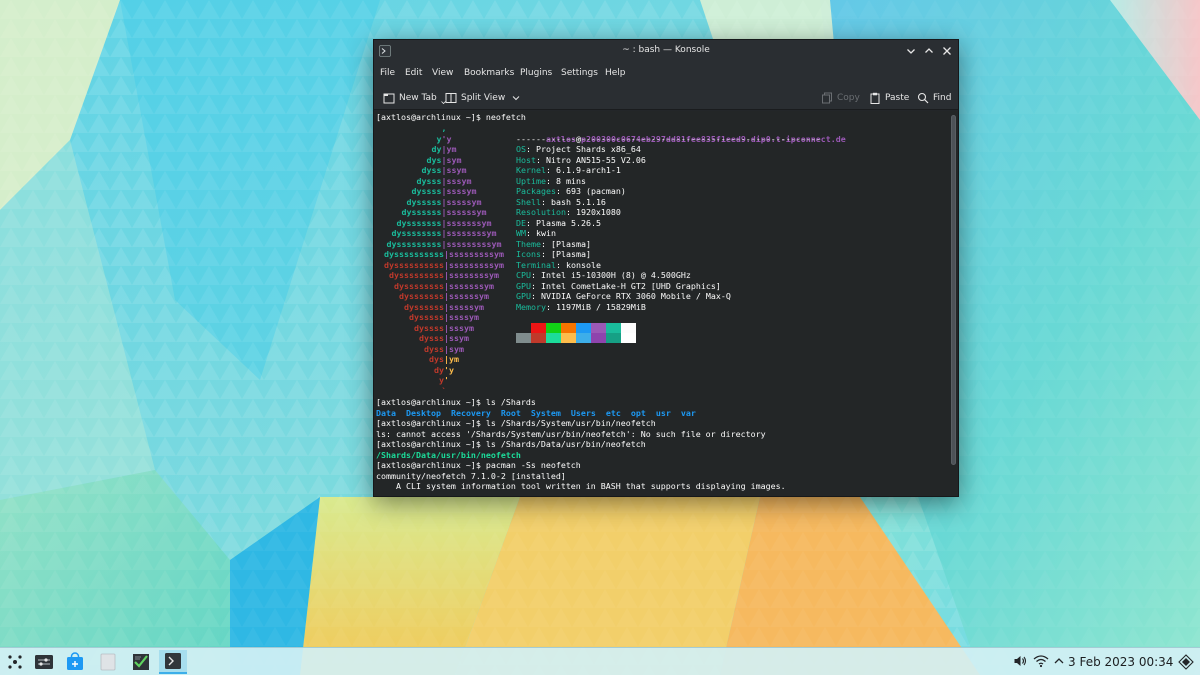 The width and height of the screenshot is (1200, 675). What do you see at coordinates (489, 73) in the screenshot?
I see `menu-bookmarks: Bookmarks` at bounding box center [489, 73].